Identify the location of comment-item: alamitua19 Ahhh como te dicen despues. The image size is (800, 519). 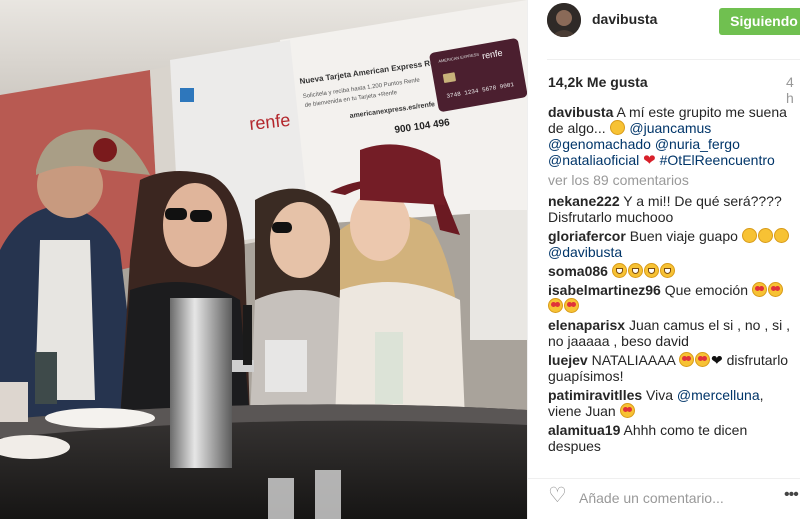
(673, 438).